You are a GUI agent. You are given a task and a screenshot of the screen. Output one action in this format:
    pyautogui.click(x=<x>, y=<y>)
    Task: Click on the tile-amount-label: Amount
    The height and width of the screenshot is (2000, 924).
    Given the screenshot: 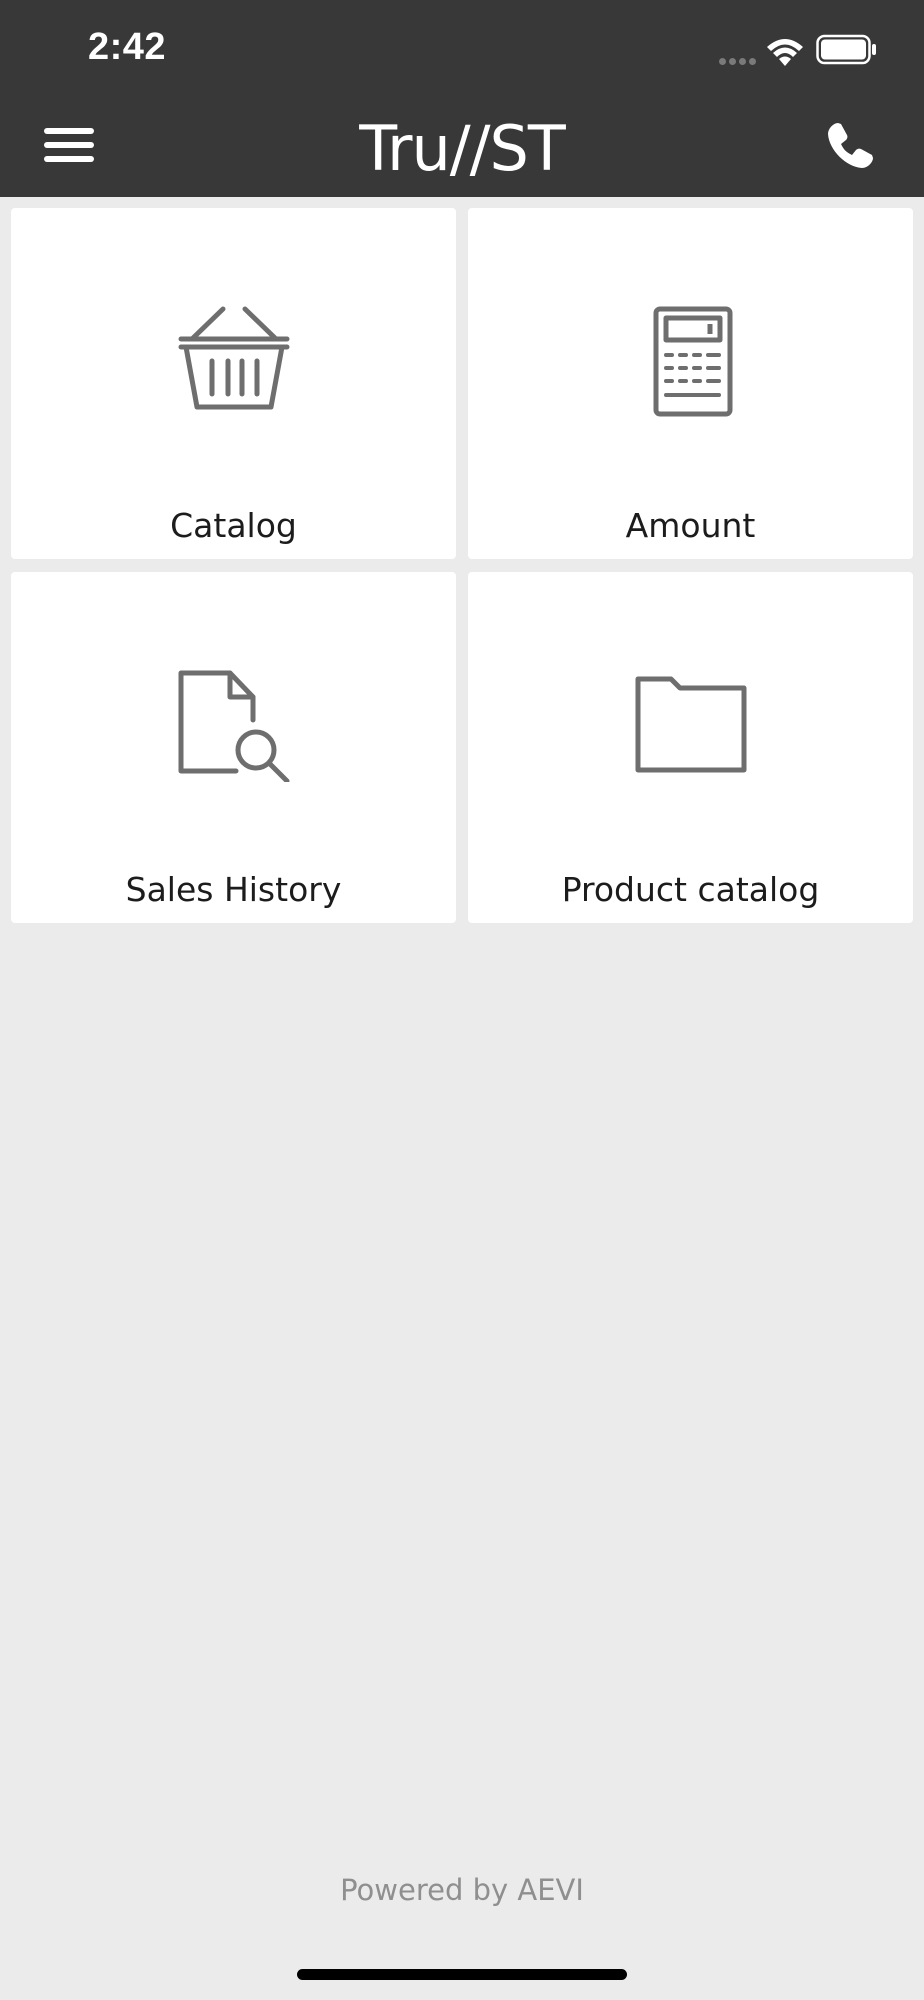 What is the action you would take?
    pyautogui.click(x=690, y=525)
    